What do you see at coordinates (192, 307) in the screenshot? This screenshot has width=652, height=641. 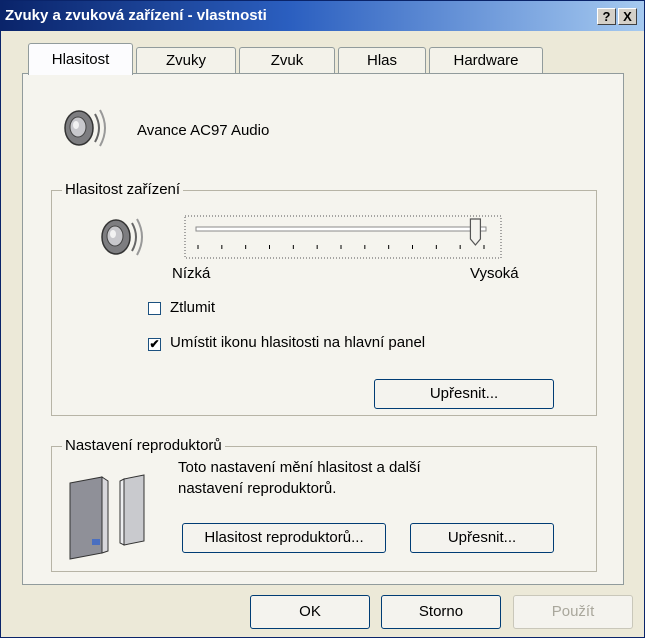 I see `mute-label: Ztlumit` at bounding box center [192, 307].